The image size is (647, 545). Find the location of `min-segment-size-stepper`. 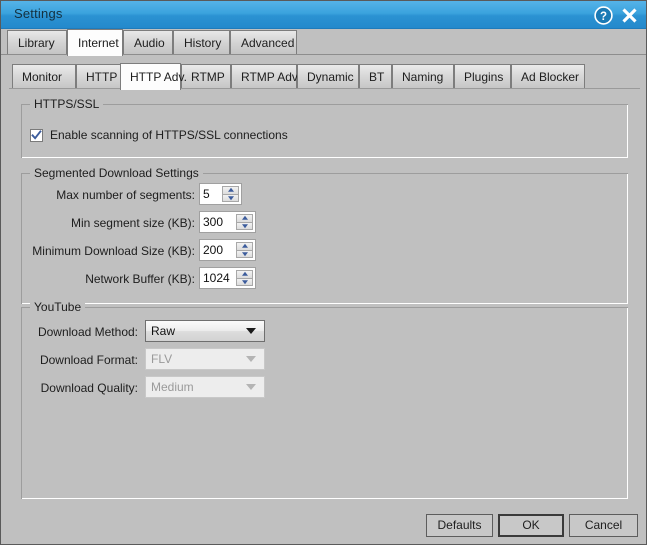

min-segment-size-stepper is located at coordinates (227, 222).